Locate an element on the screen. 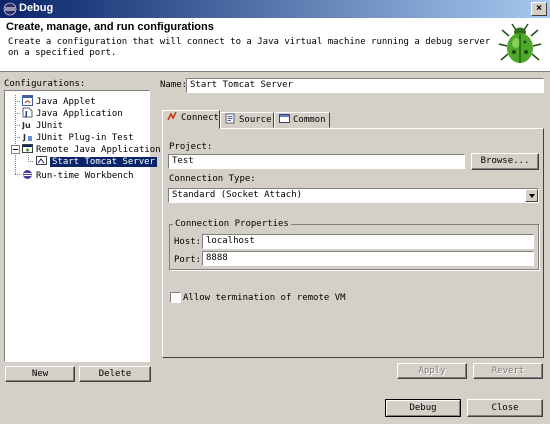  name-field: Start Tomcat Server is located at coordinates (365, 85).